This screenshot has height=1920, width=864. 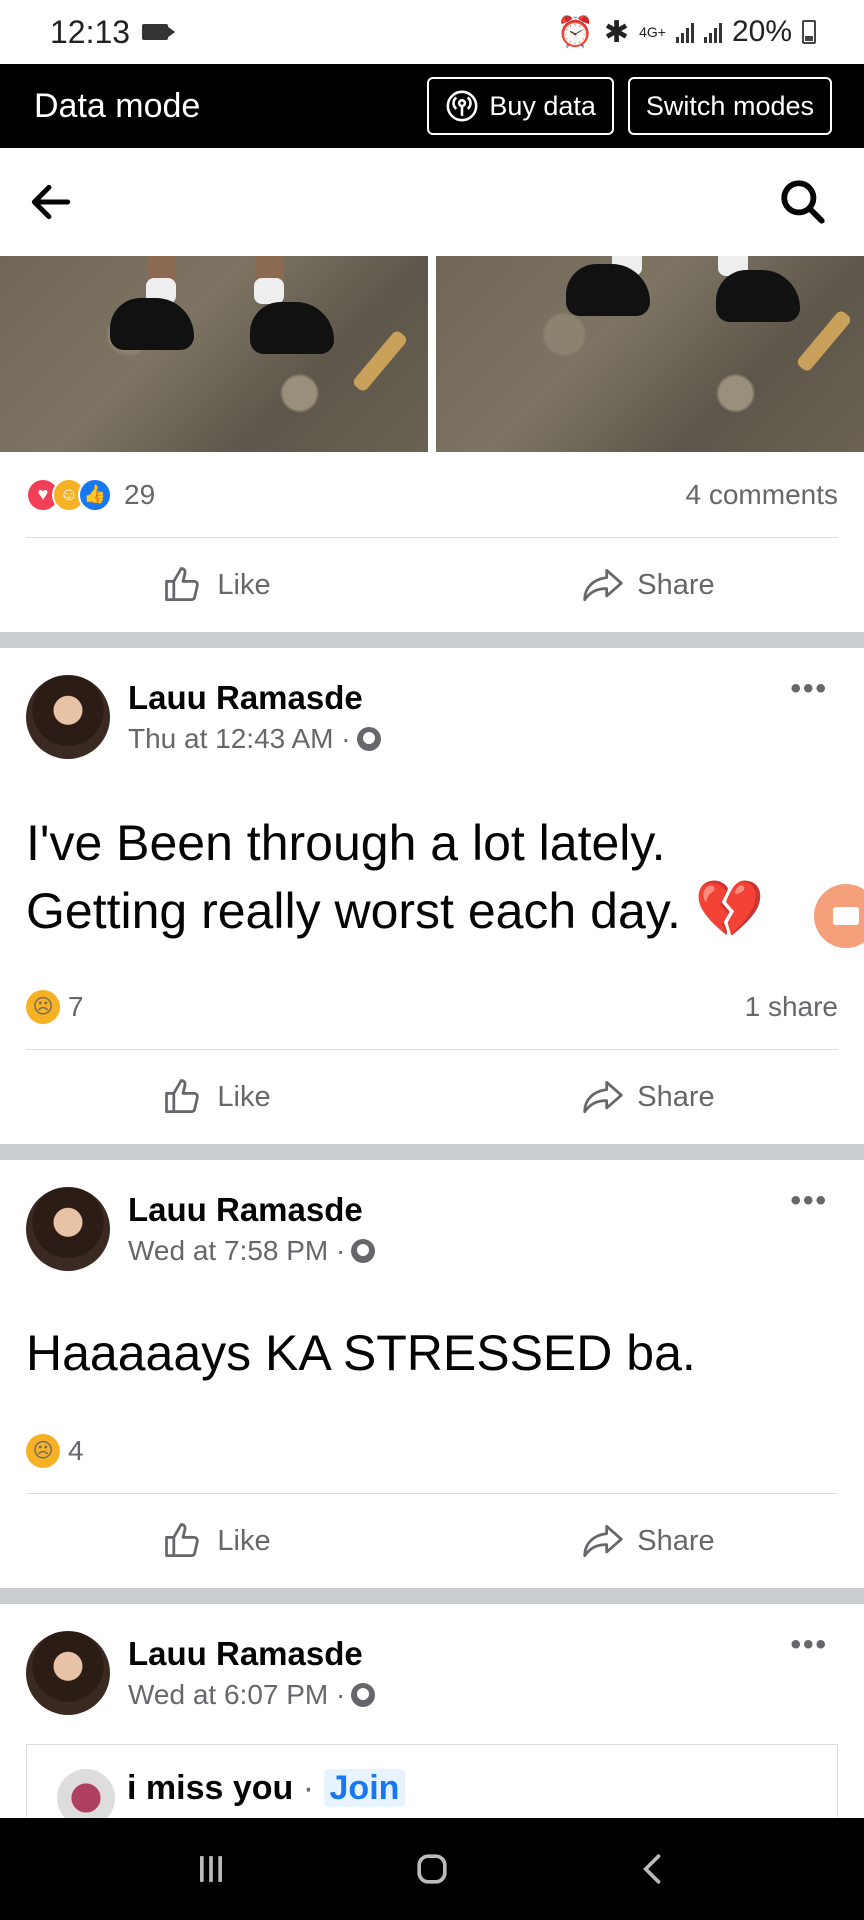 I want to click on clock: 12:13, so click(x=90, y=31).